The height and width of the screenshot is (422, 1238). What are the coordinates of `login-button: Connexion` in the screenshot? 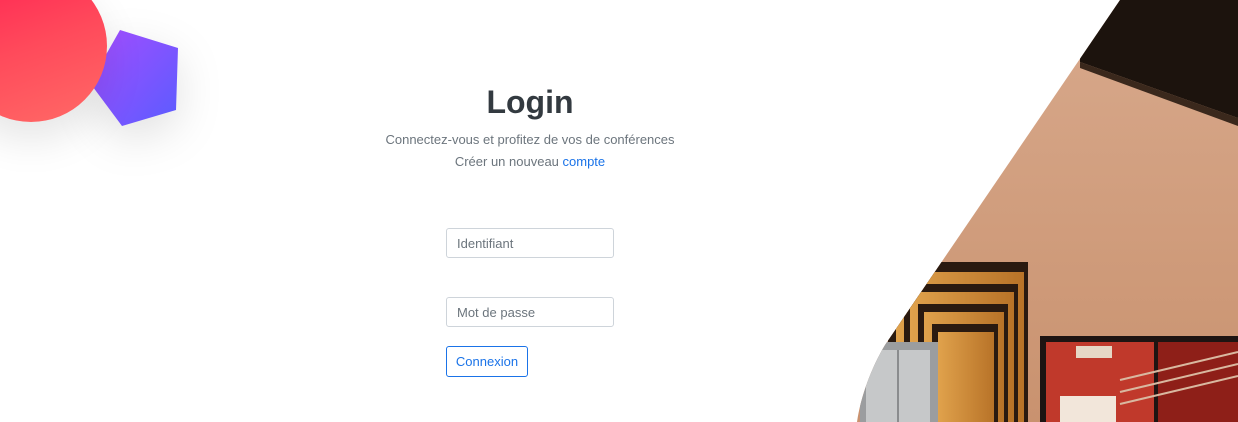 It's located at (487, 361).